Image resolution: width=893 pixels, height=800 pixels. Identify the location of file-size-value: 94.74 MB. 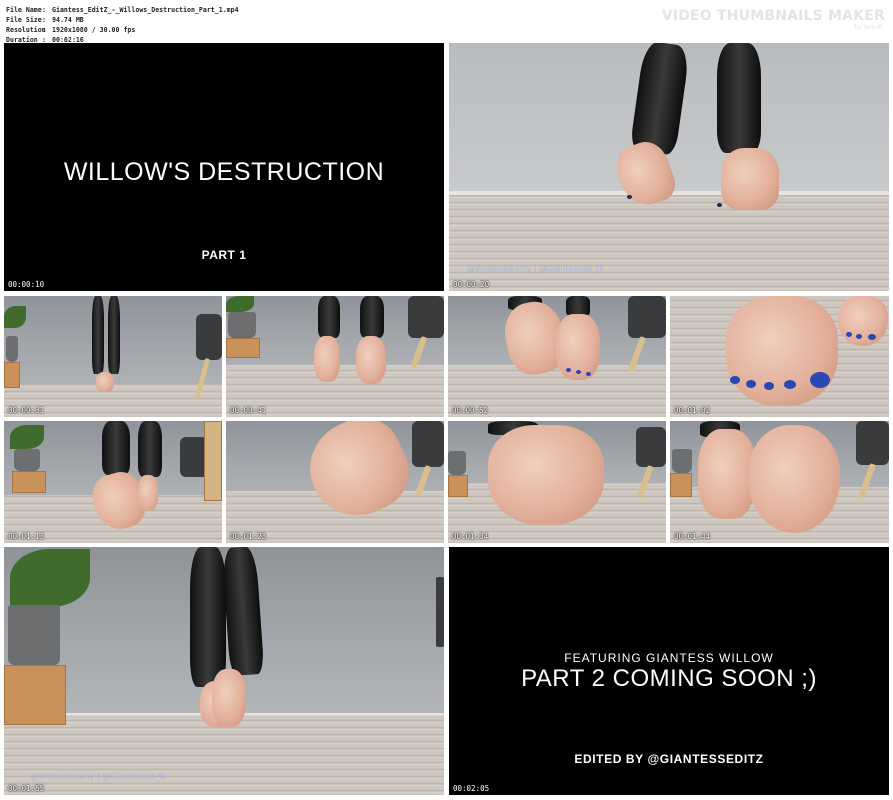
(68, 20).